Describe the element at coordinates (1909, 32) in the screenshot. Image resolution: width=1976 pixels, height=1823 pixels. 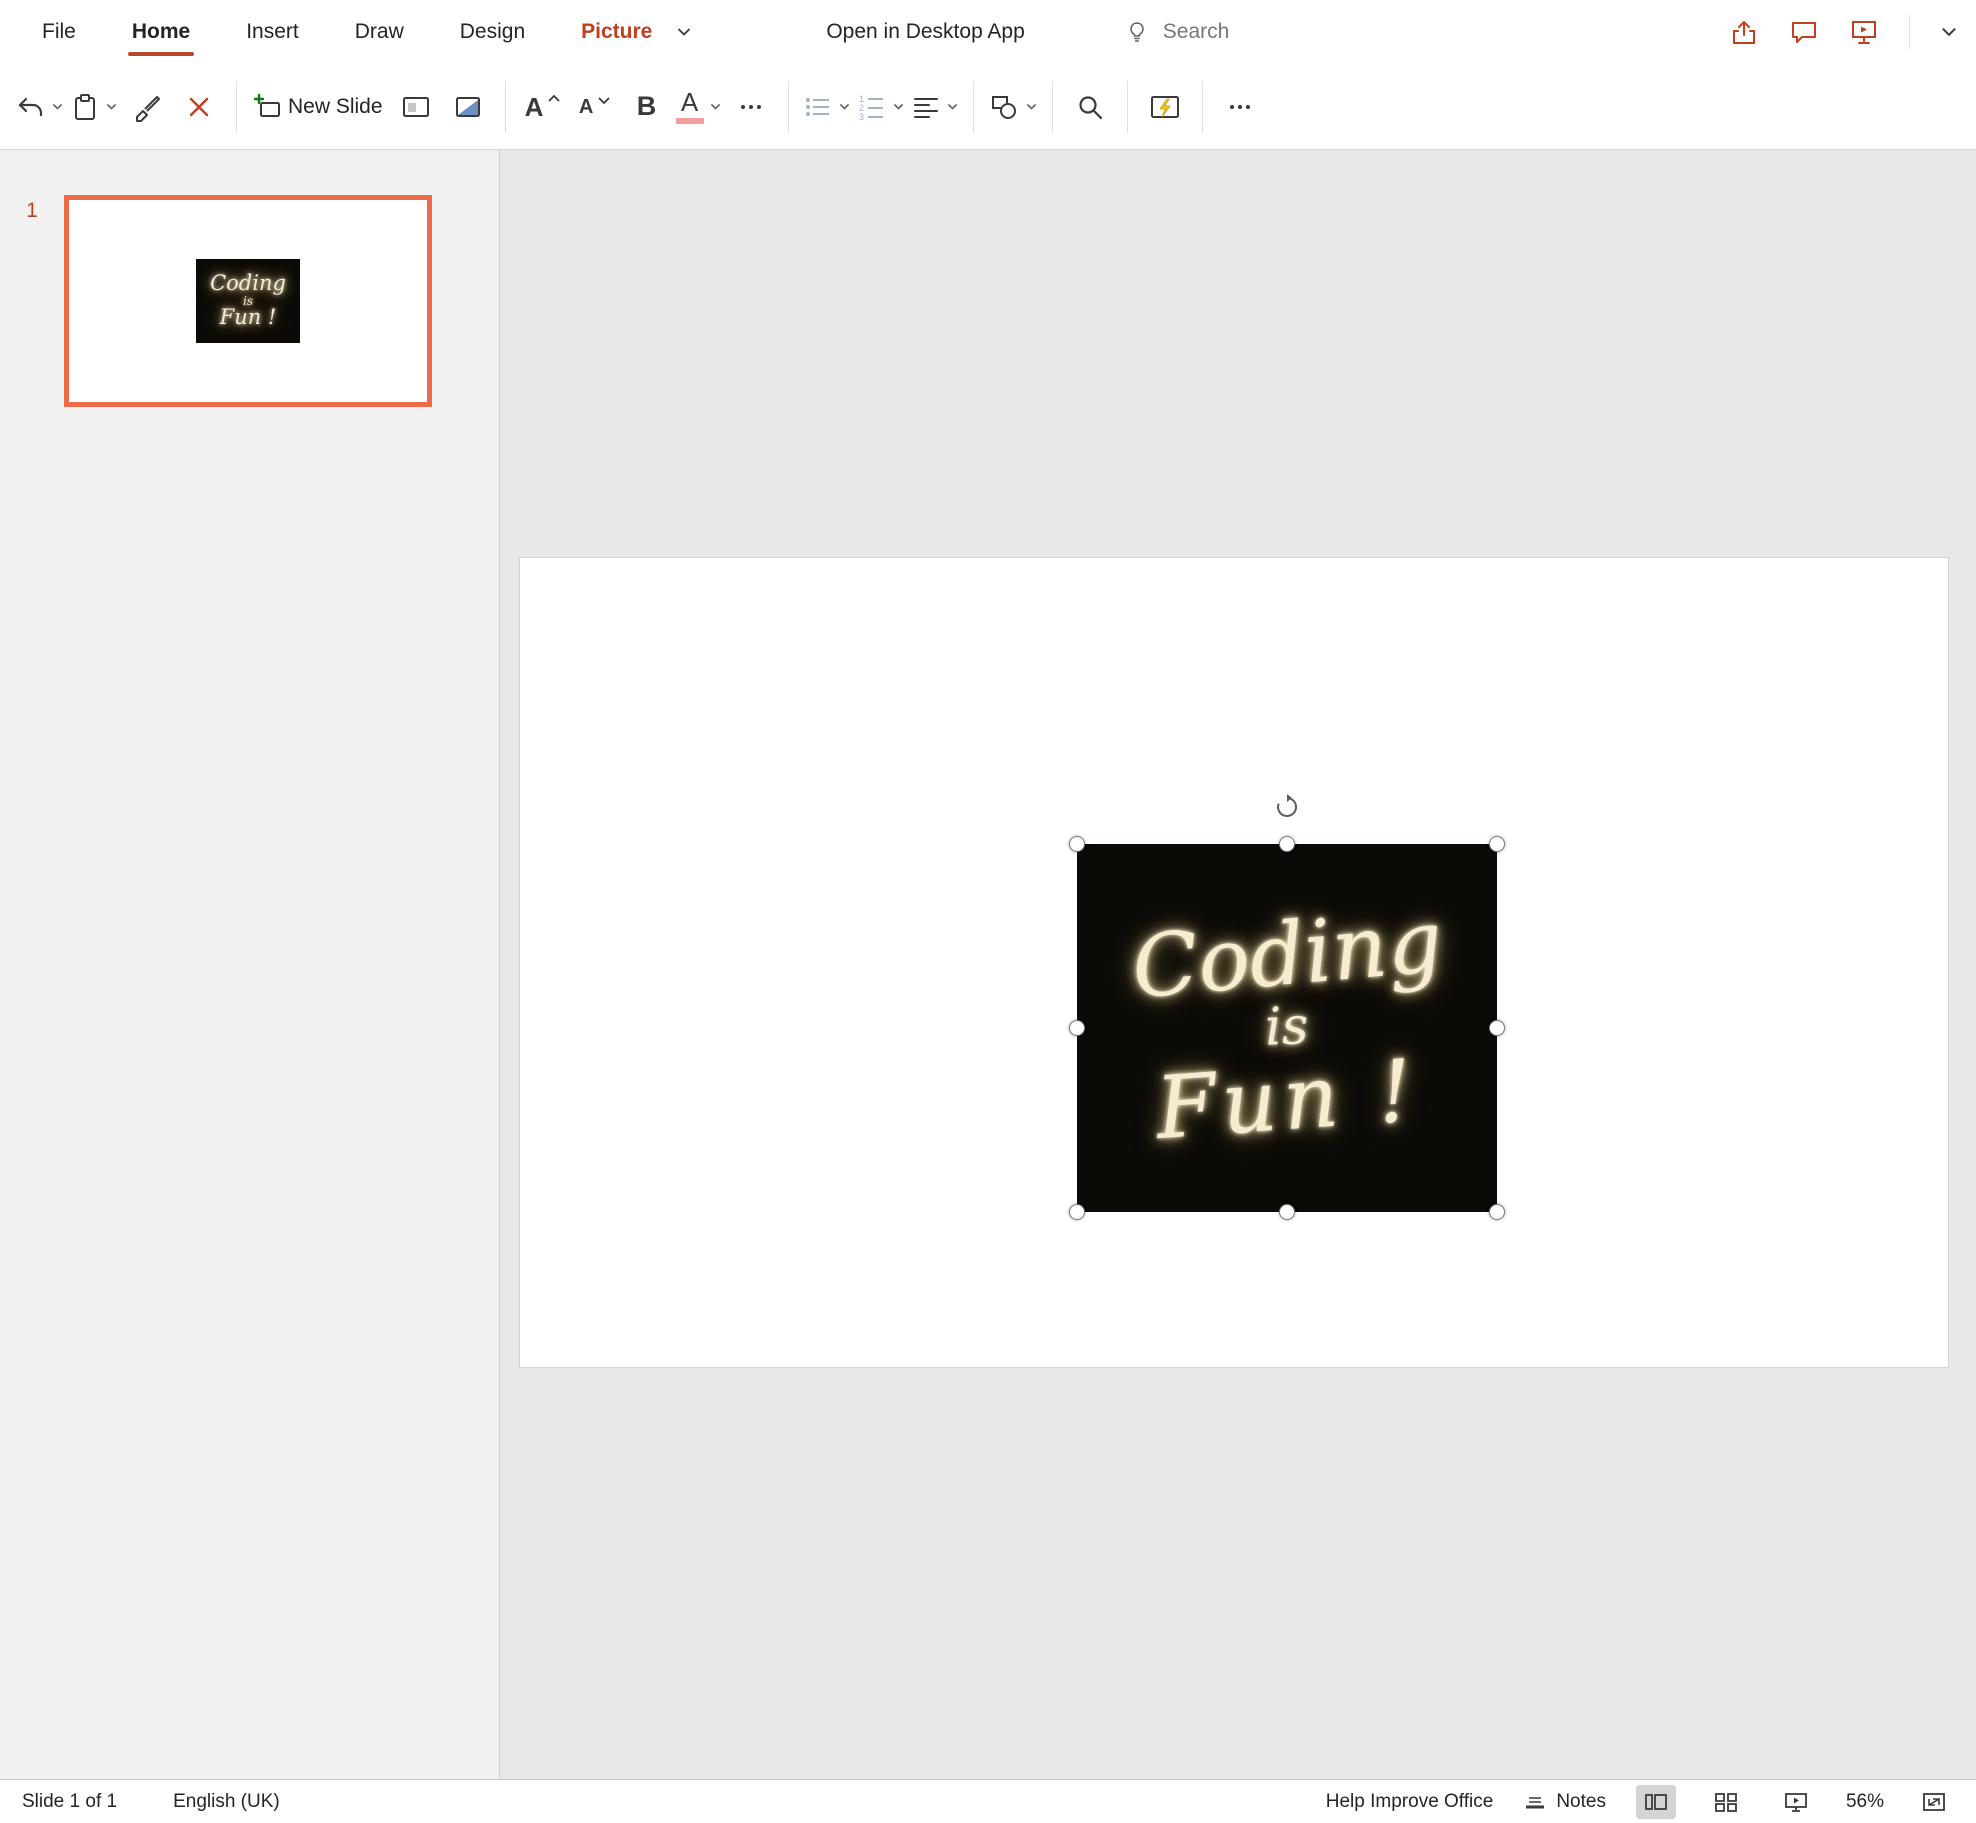
I see `top-actions-divider` at that location.